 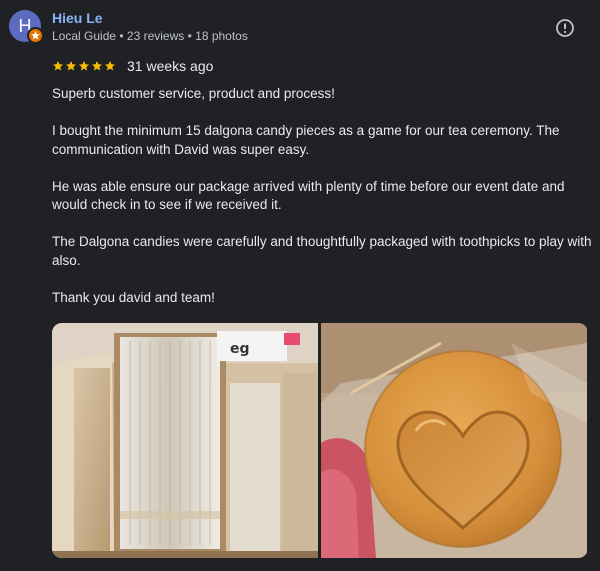 What do you see at coordinates (240, 349) in the screenshot?
I see `svg-text: eg` at bounding box center [240, 349].